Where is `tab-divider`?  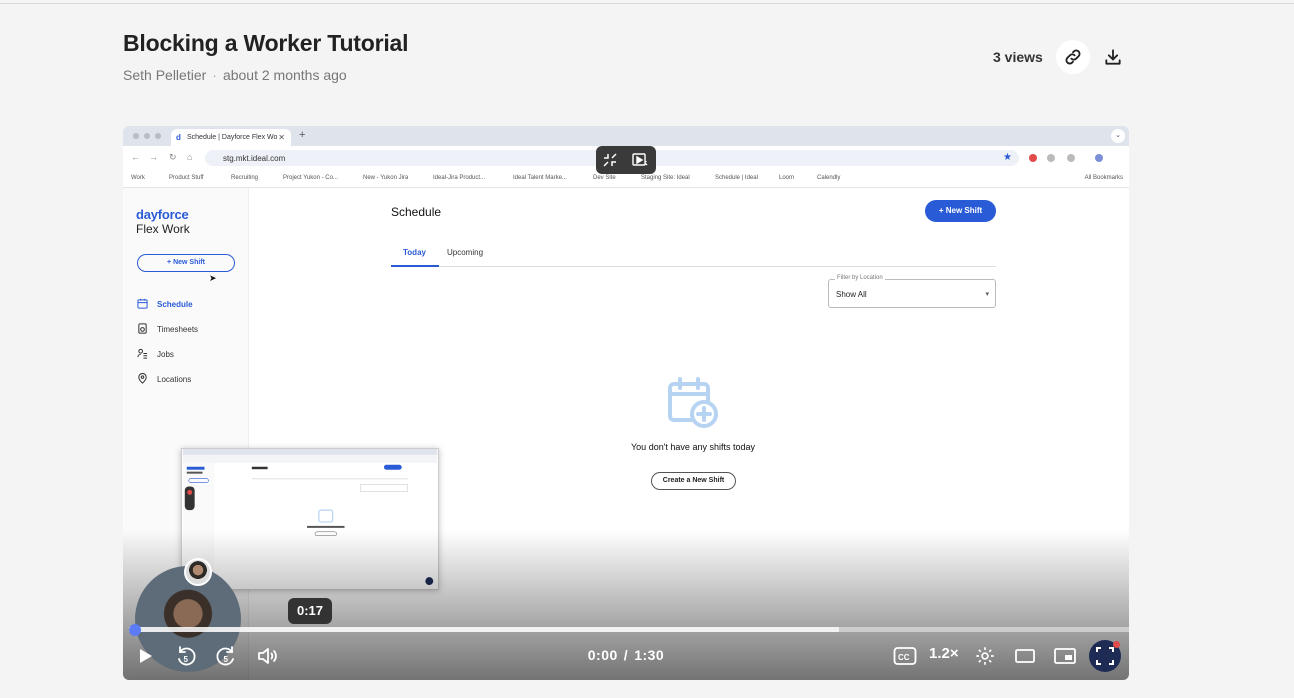
tab-divider is located at coordinates (693, 266).